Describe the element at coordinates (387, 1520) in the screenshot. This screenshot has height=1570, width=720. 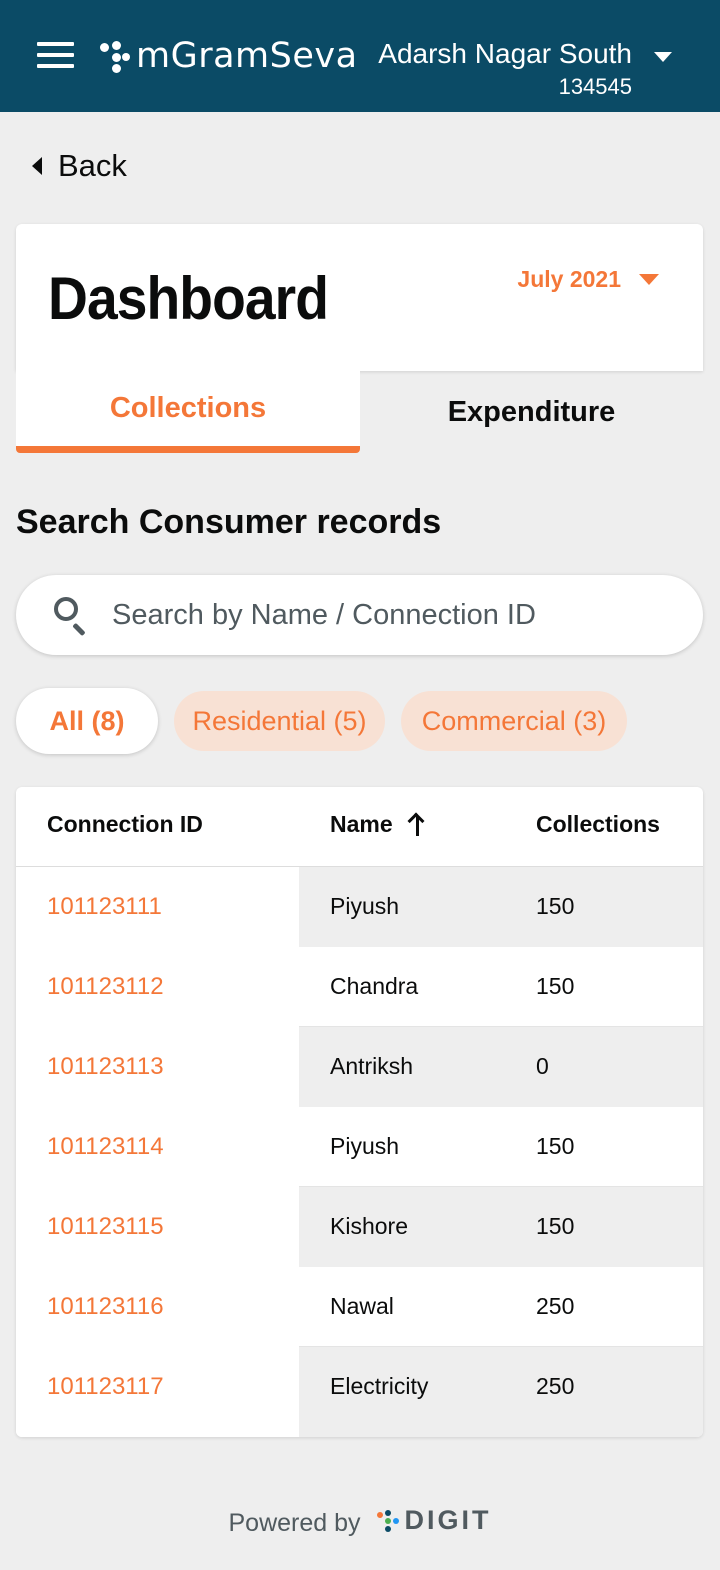
I see `digit-logo-icon` at that location.